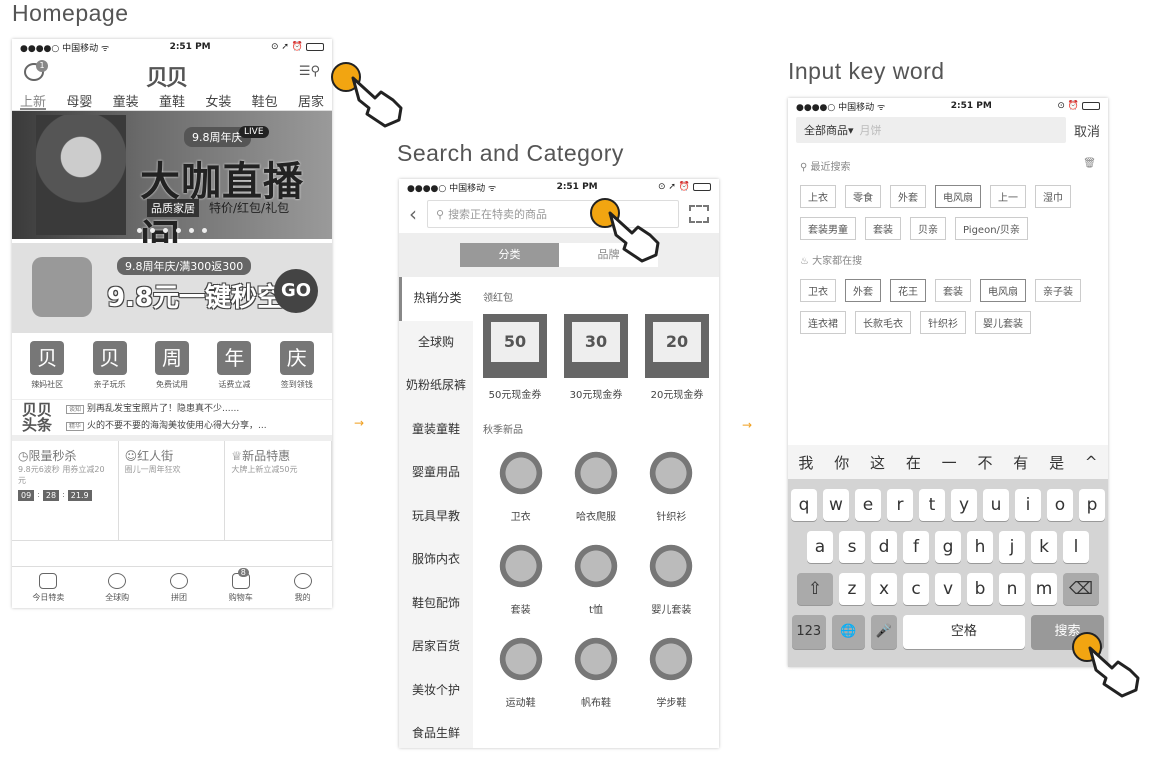  What do you see at coordinates (883, 322) in the screenshot?
I see `hot-chip: 长款毛衣` at bounding box center [883, 322].